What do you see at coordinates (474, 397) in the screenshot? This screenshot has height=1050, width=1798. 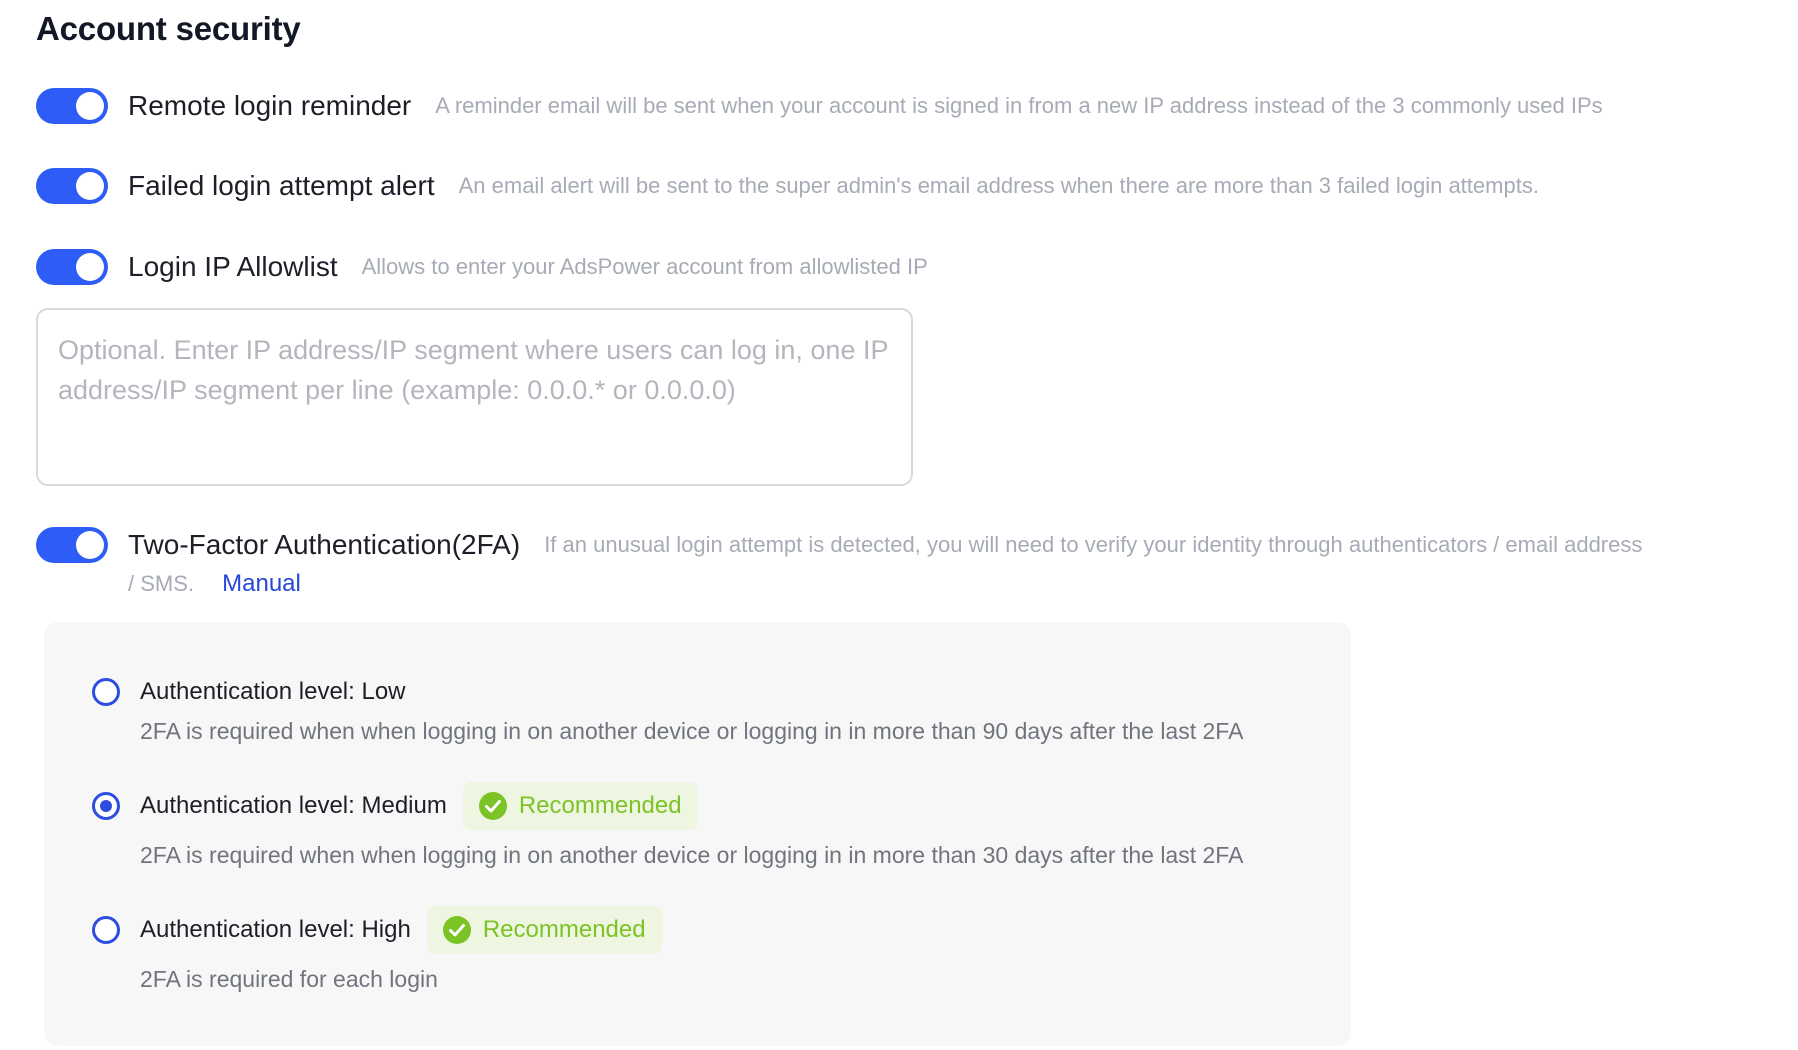 I see `ip-allowlist-input` at bounding box center [474, 397].